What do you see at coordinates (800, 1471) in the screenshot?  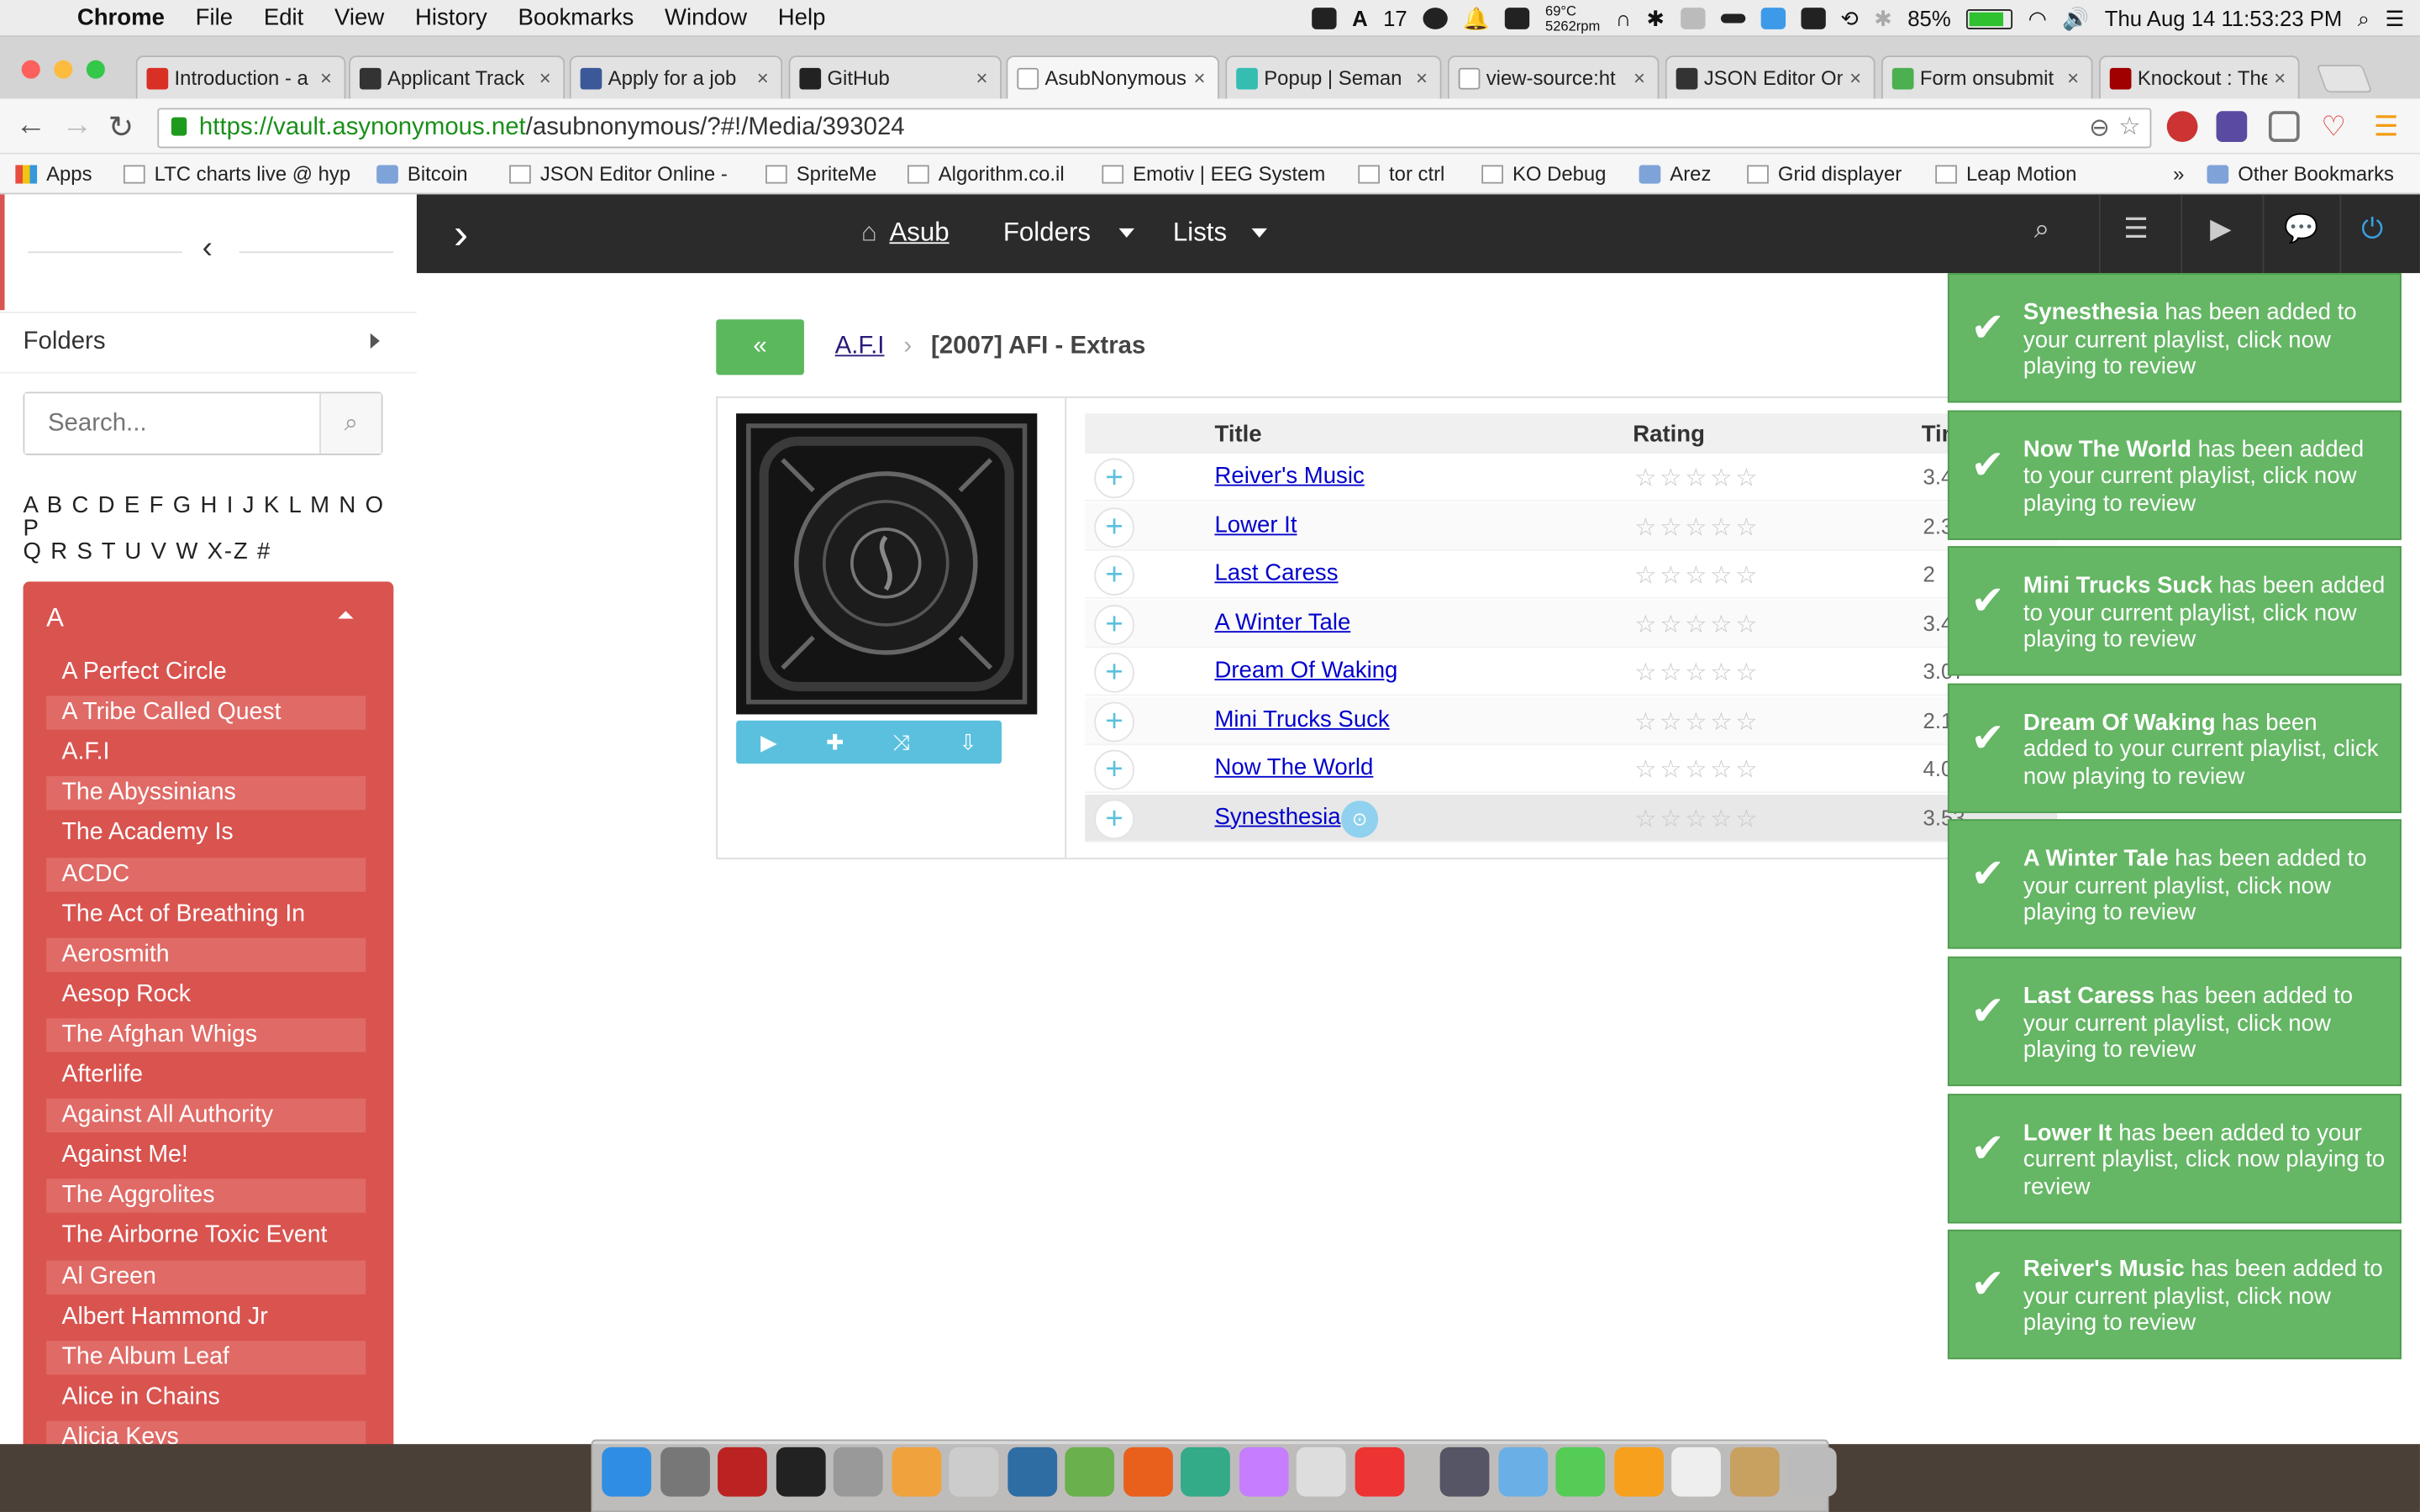 I see `terminal-icon` at bounding box center [800, 1471].